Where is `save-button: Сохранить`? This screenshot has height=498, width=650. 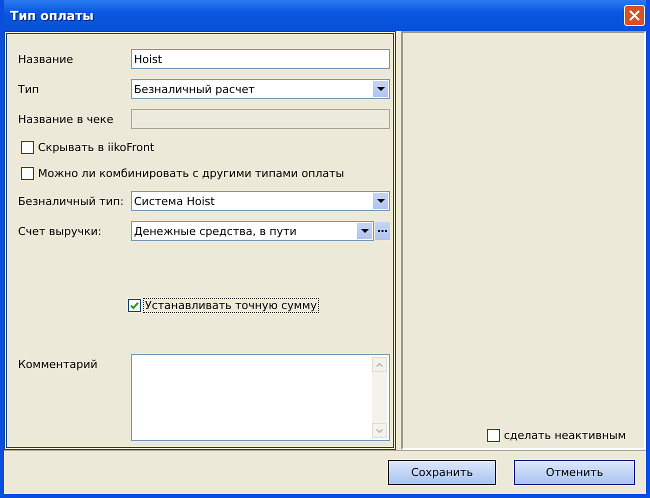
save-button: Сохранить is located at coordinates (442, 472).